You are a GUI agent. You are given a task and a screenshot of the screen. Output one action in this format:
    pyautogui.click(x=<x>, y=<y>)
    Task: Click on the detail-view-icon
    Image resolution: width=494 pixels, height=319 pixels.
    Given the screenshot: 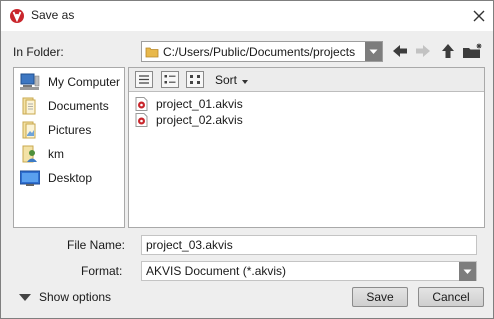 What is the action you would take?
    pyautogui.click(x=170, y=79)
    